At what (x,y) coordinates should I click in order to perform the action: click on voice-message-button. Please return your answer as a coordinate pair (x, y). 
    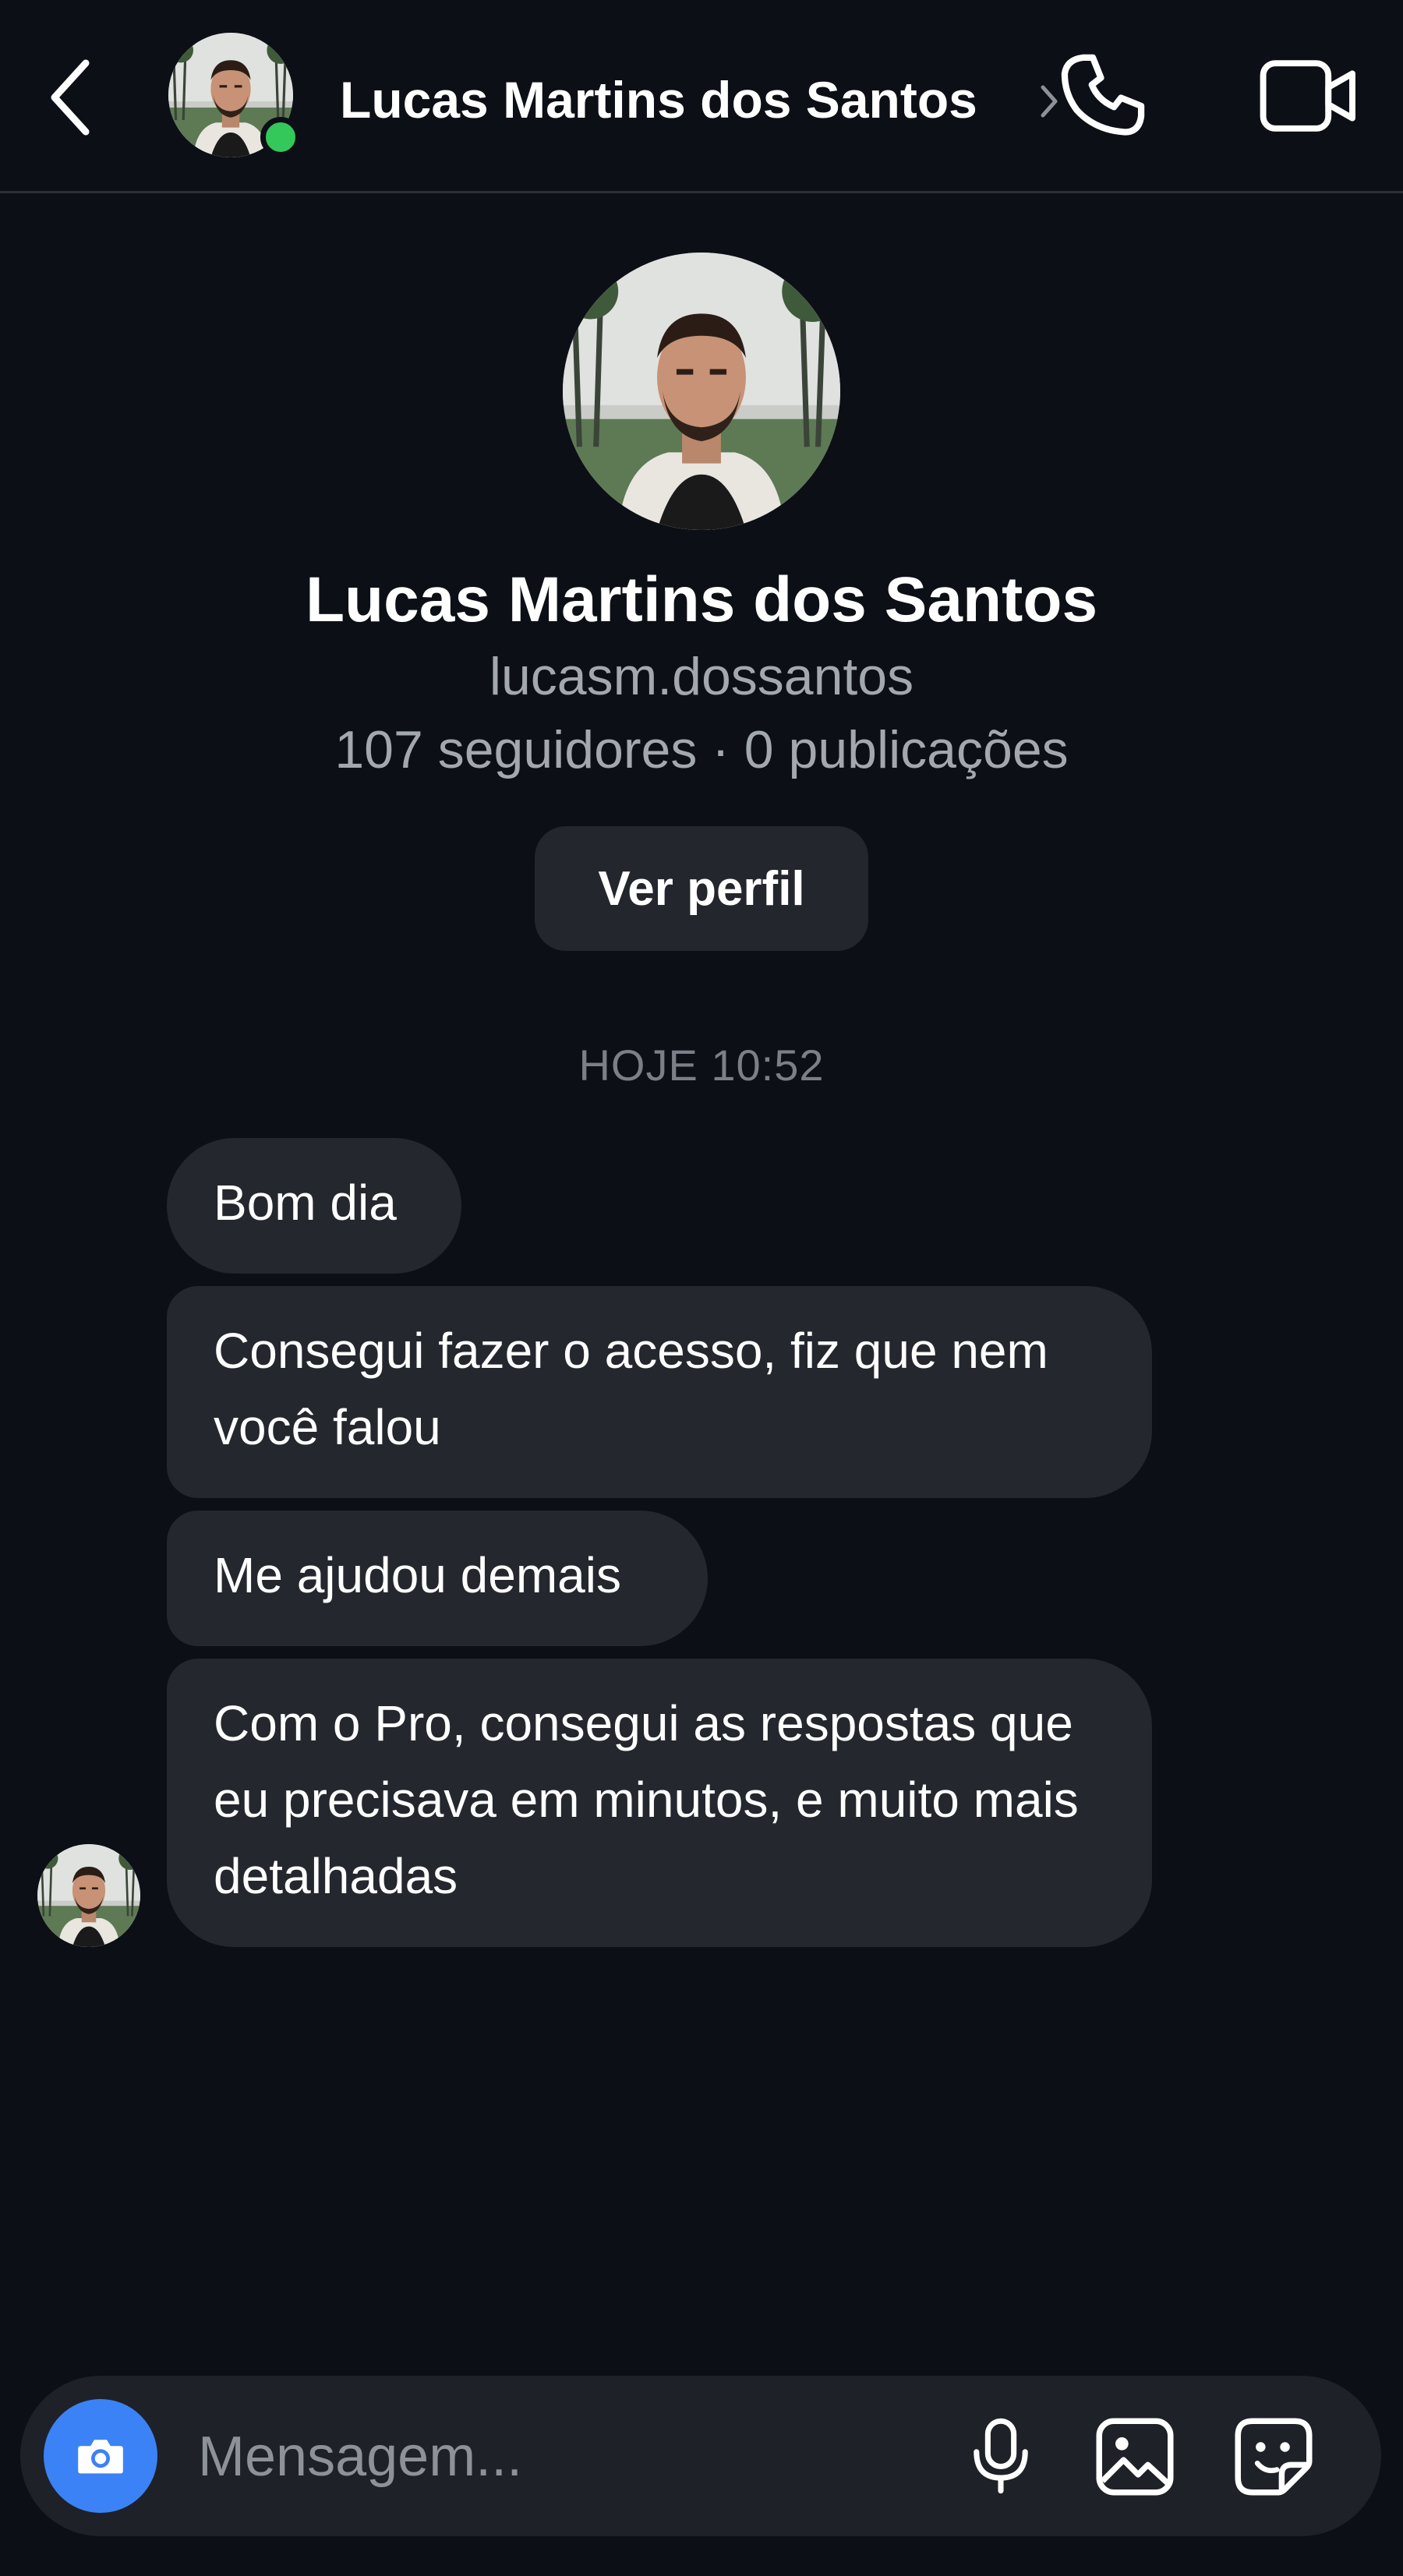
    Looking at the image, I should click on (1001, 2456).